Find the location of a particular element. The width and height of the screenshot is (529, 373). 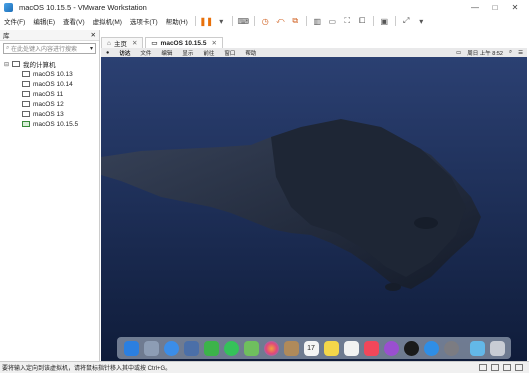

stretch-guest-icon: ⤢ is located at coordinates (406, 21).